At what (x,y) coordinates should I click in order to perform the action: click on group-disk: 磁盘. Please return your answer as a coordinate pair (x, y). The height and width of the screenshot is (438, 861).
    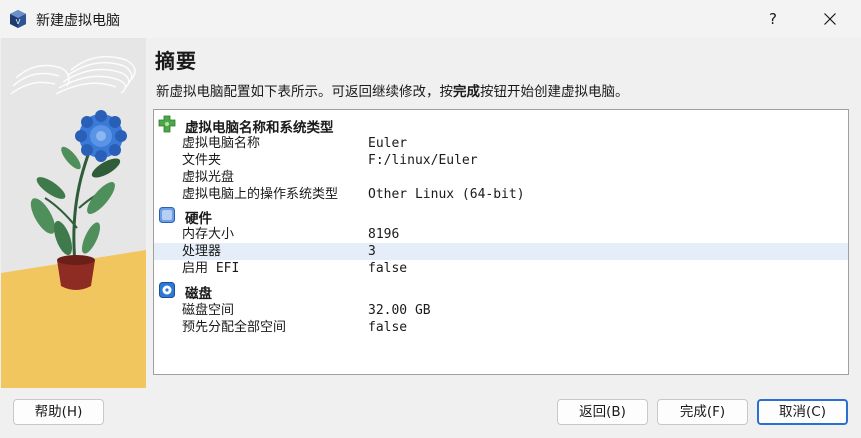
    Looking at the image, I should click on (501, 290).